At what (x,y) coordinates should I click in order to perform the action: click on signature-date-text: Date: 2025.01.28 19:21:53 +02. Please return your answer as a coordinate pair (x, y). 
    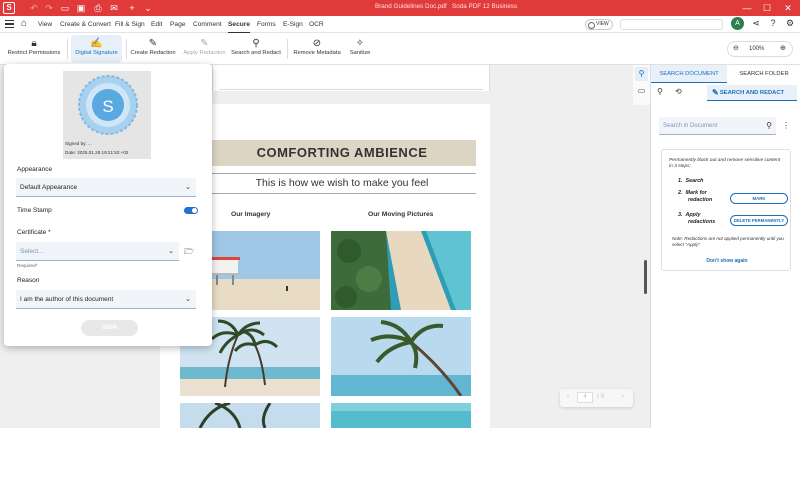
    Looking at the image, I should click on (97, 152).